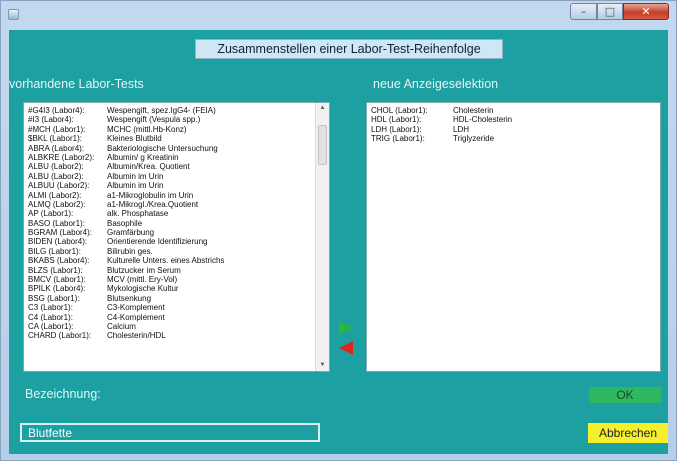 The width and height of the screenshot is (677, 461). Describe the element at coordinates (162, 148) in the screenshot. I see `test-description: Bakteriologische Untersuchung` at that location.